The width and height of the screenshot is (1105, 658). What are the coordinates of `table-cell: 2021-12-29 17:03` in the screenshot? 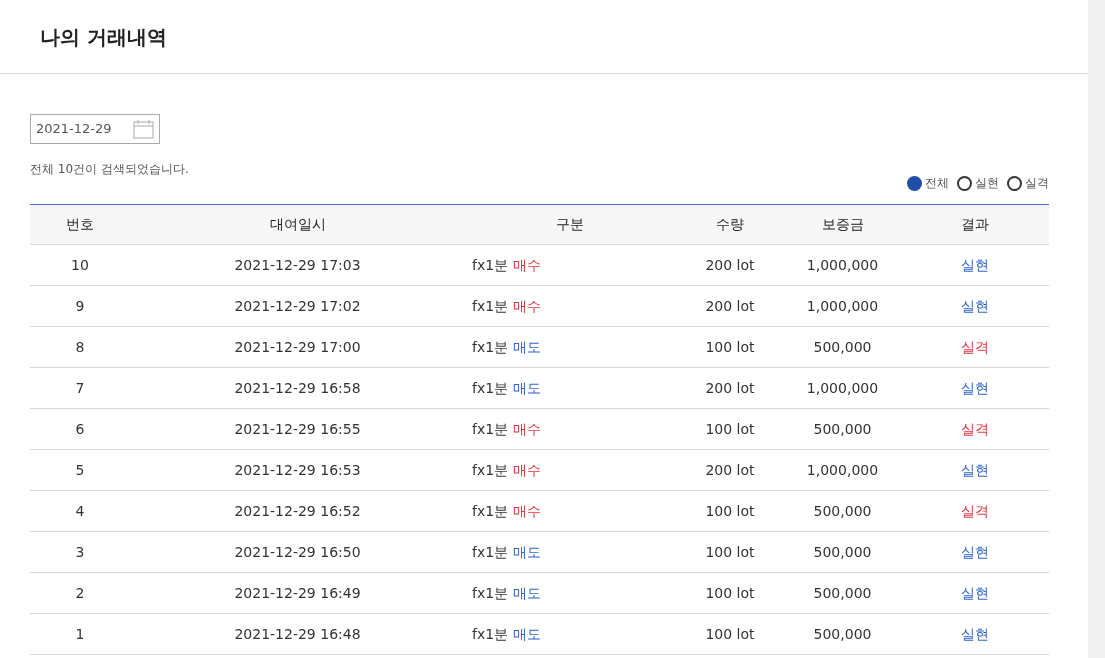 It's located at (297, 264).